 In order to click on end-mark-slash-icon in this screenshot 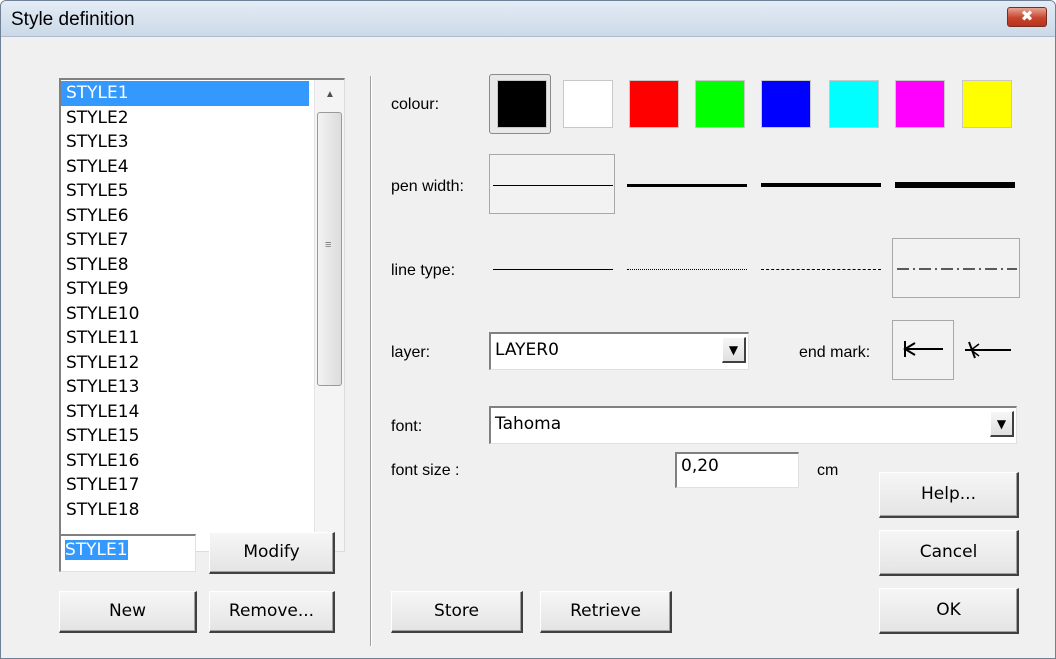, I will do `click(987, 350)`.